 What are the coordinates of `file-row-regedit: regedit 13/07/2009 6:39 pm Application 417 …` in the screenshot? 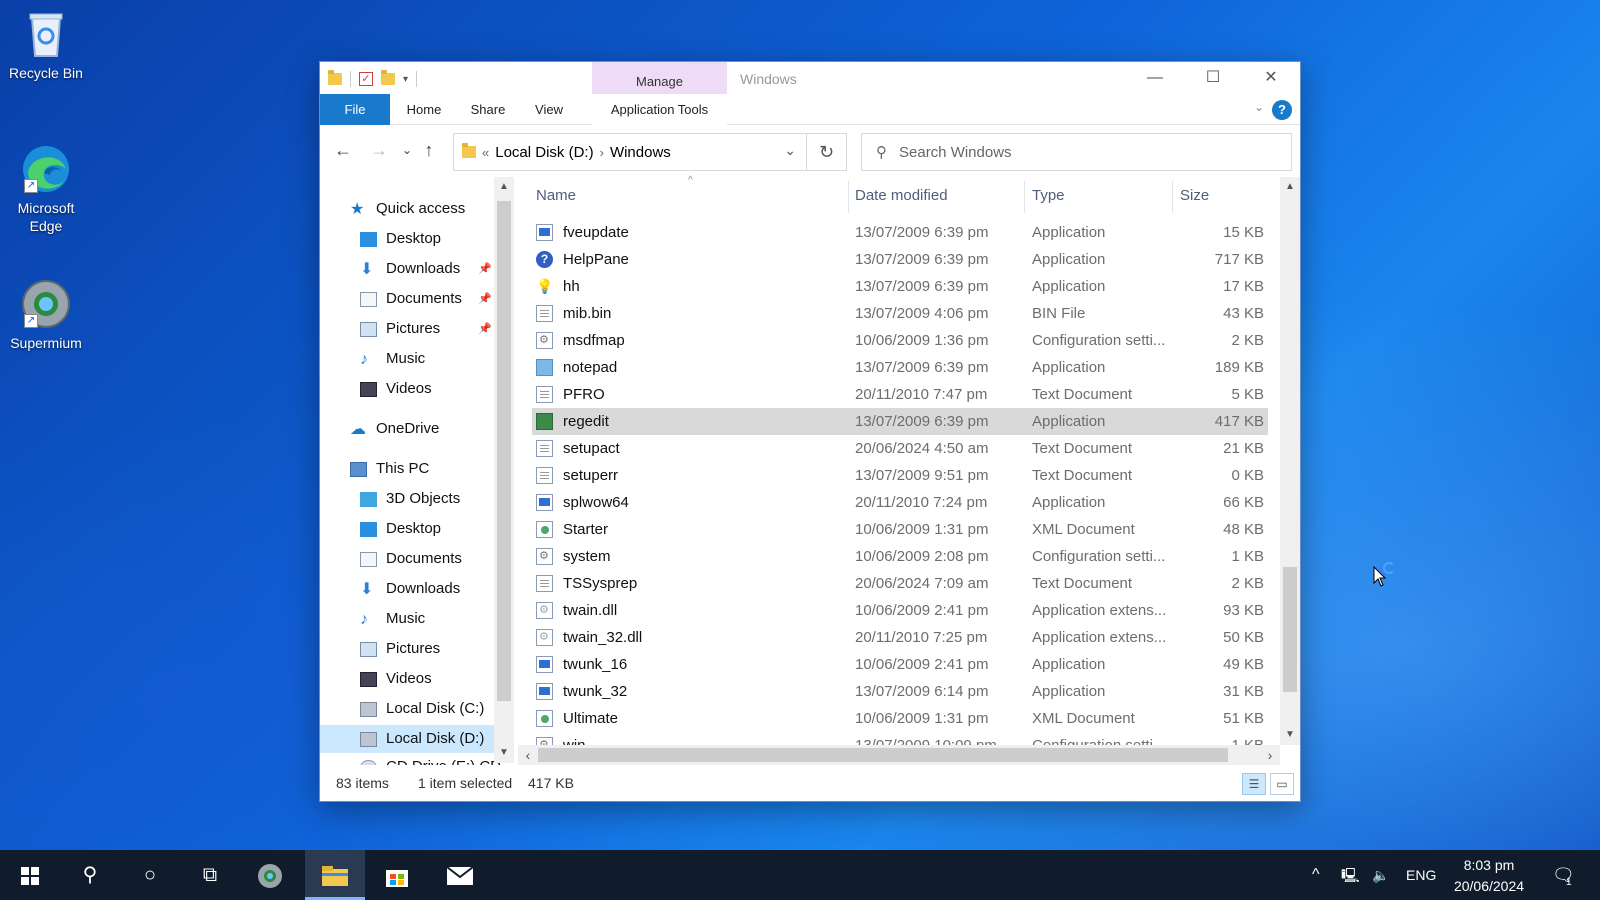 It's located at (900, 421).